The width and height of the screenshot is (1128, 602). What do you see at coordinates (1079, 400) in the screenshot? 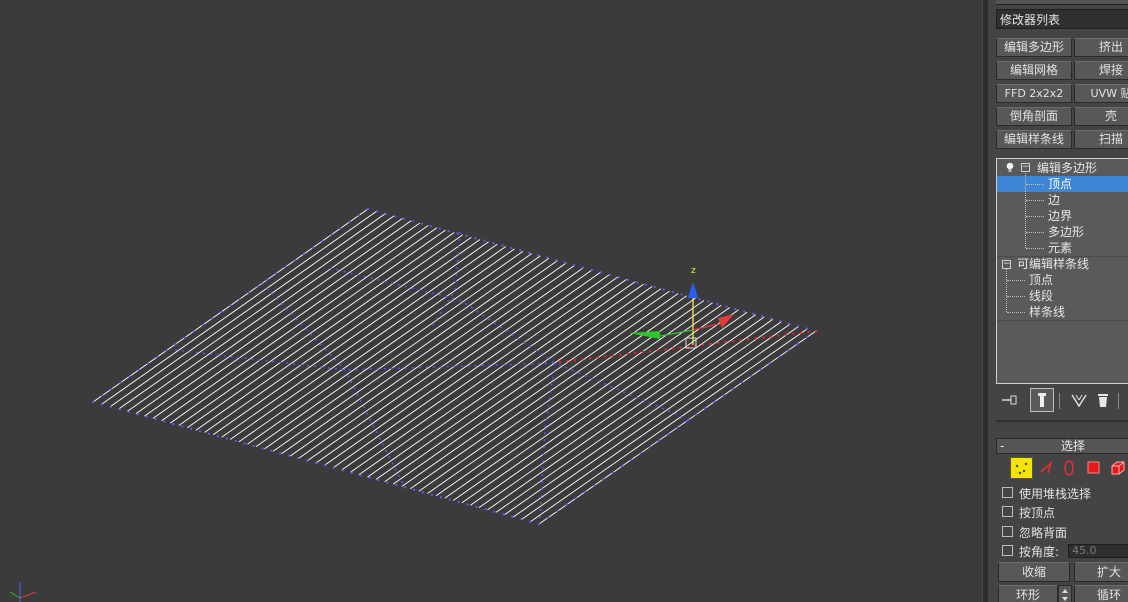
I see `make-unique-icon` at bounding box center [1079, 400].